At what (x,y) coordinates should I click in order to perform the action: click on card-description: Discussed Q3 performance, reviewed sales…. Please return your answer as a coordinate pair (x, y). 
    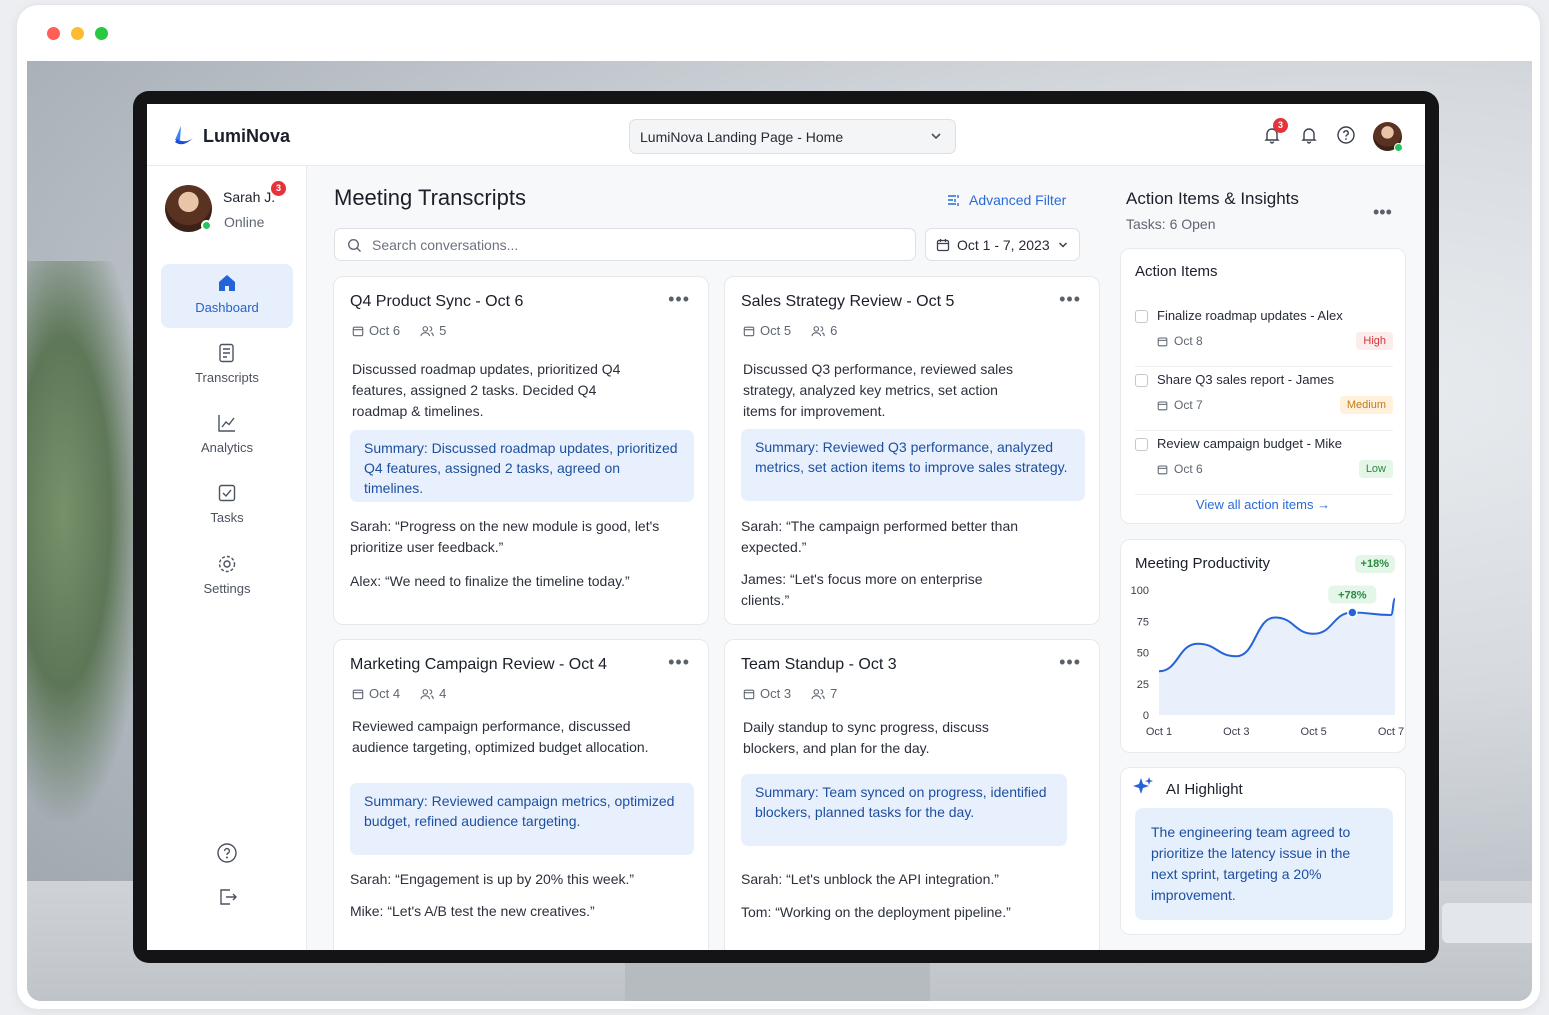
    Looking at the image, I should click on (878, 390).